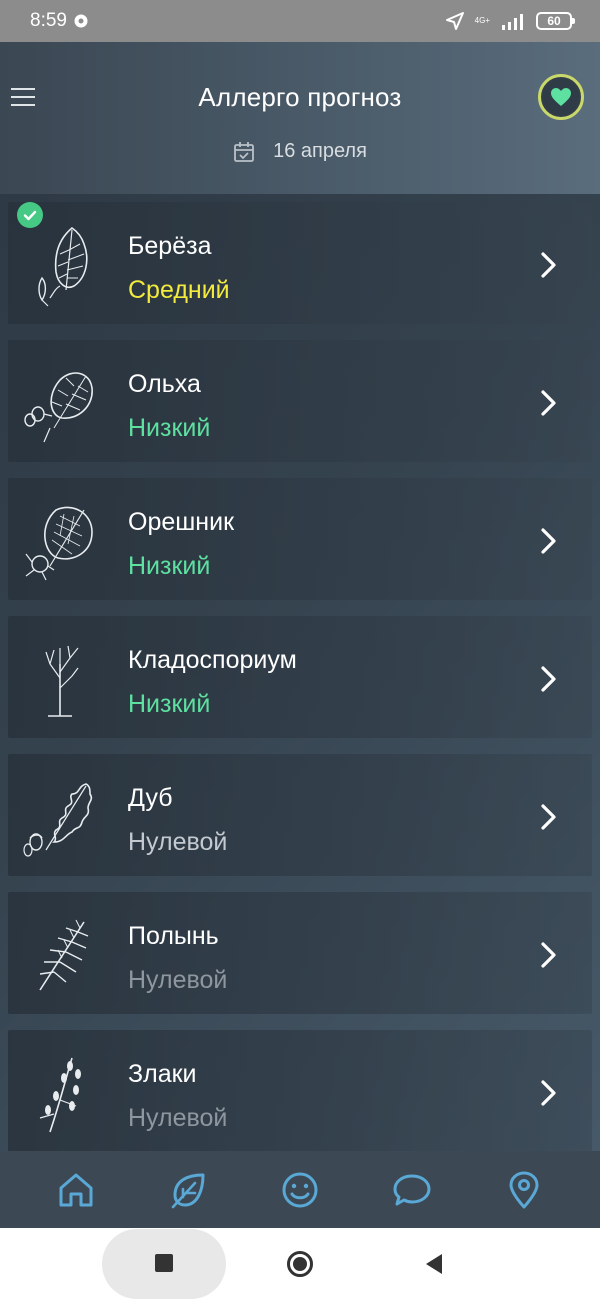 The image size is (600, 1299). Describe the element at coordinates (512, 22) in the screenshot. I see `signal-icon` at that location.